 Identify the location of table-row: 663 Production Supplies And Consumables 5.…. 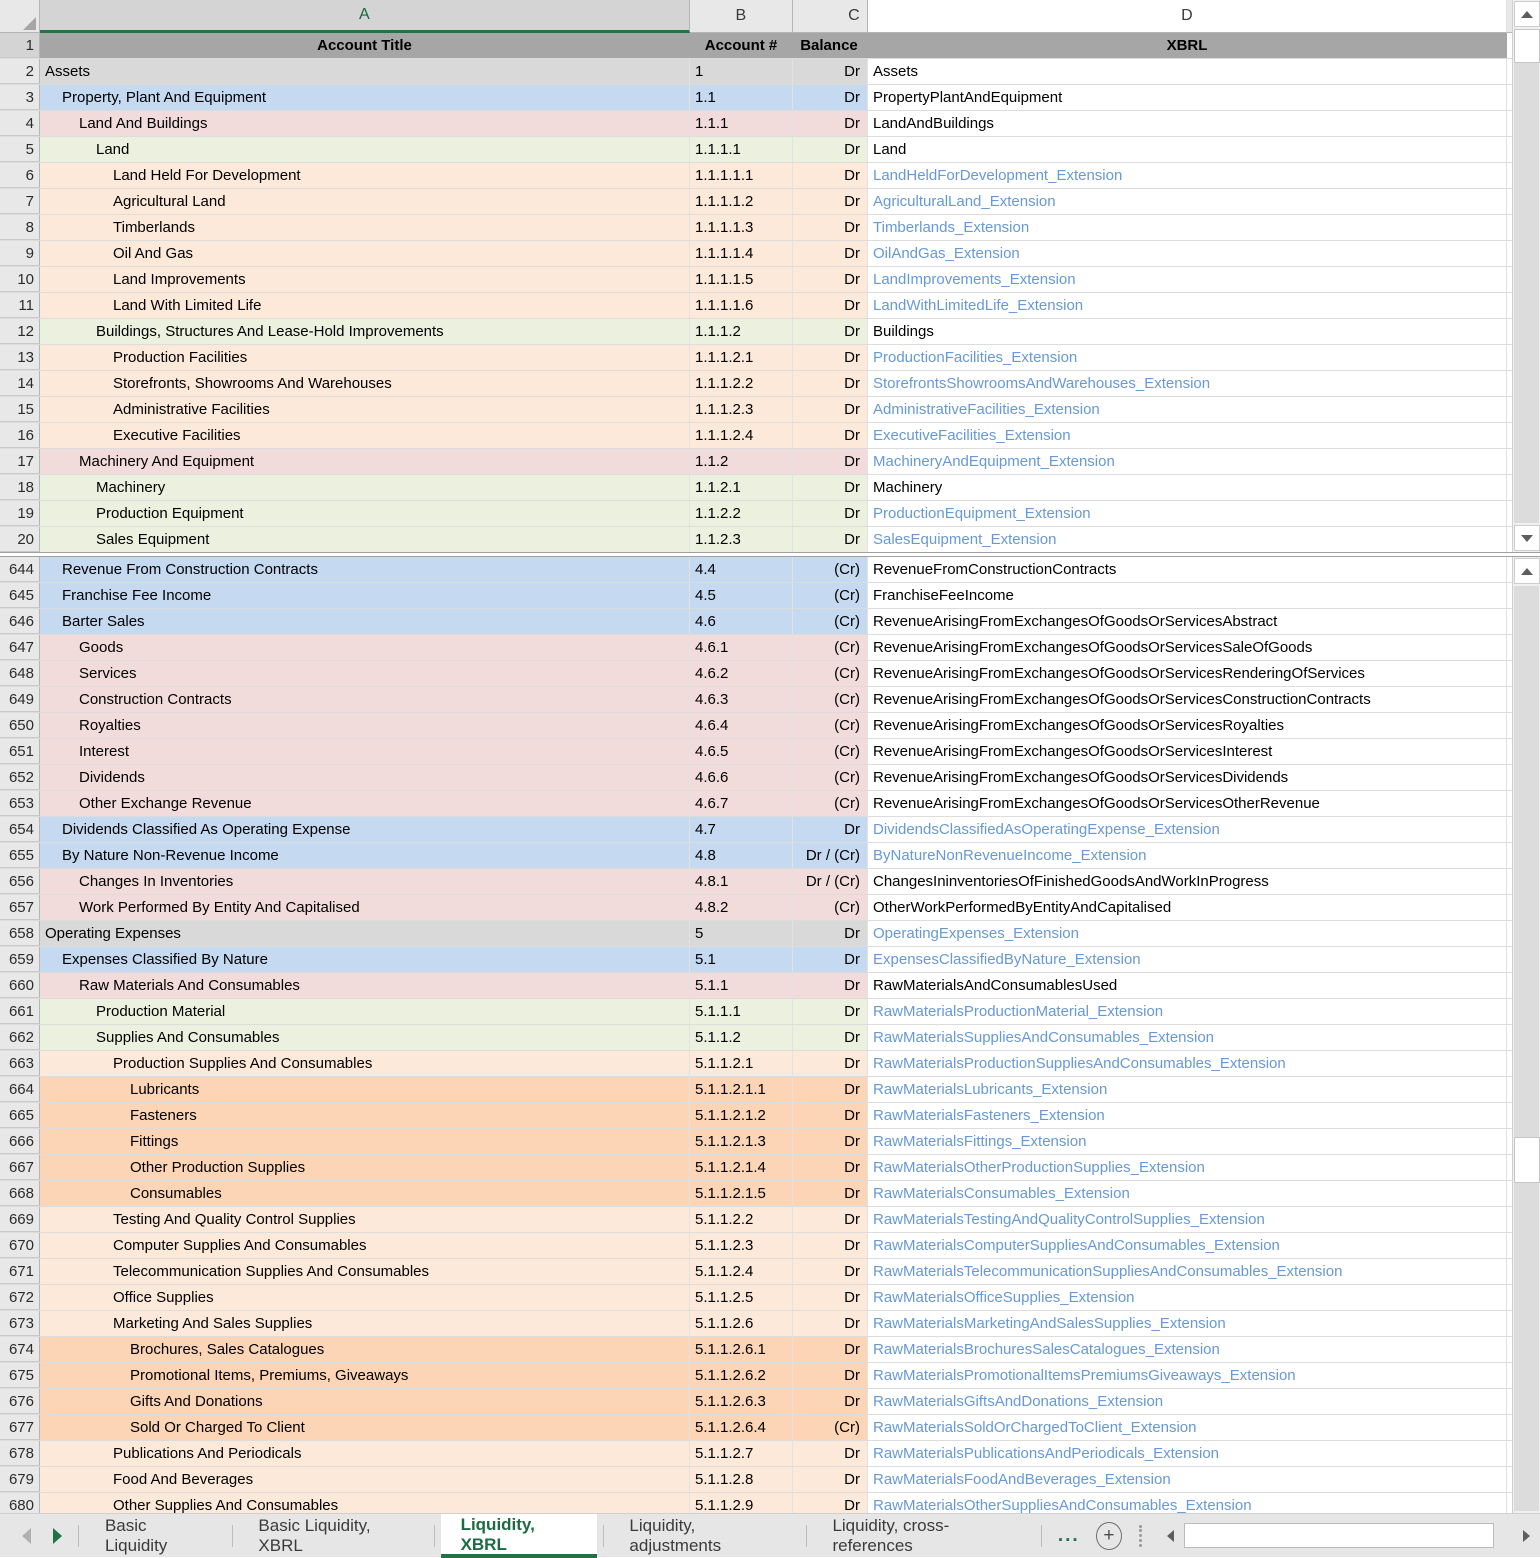
(770, 1064).